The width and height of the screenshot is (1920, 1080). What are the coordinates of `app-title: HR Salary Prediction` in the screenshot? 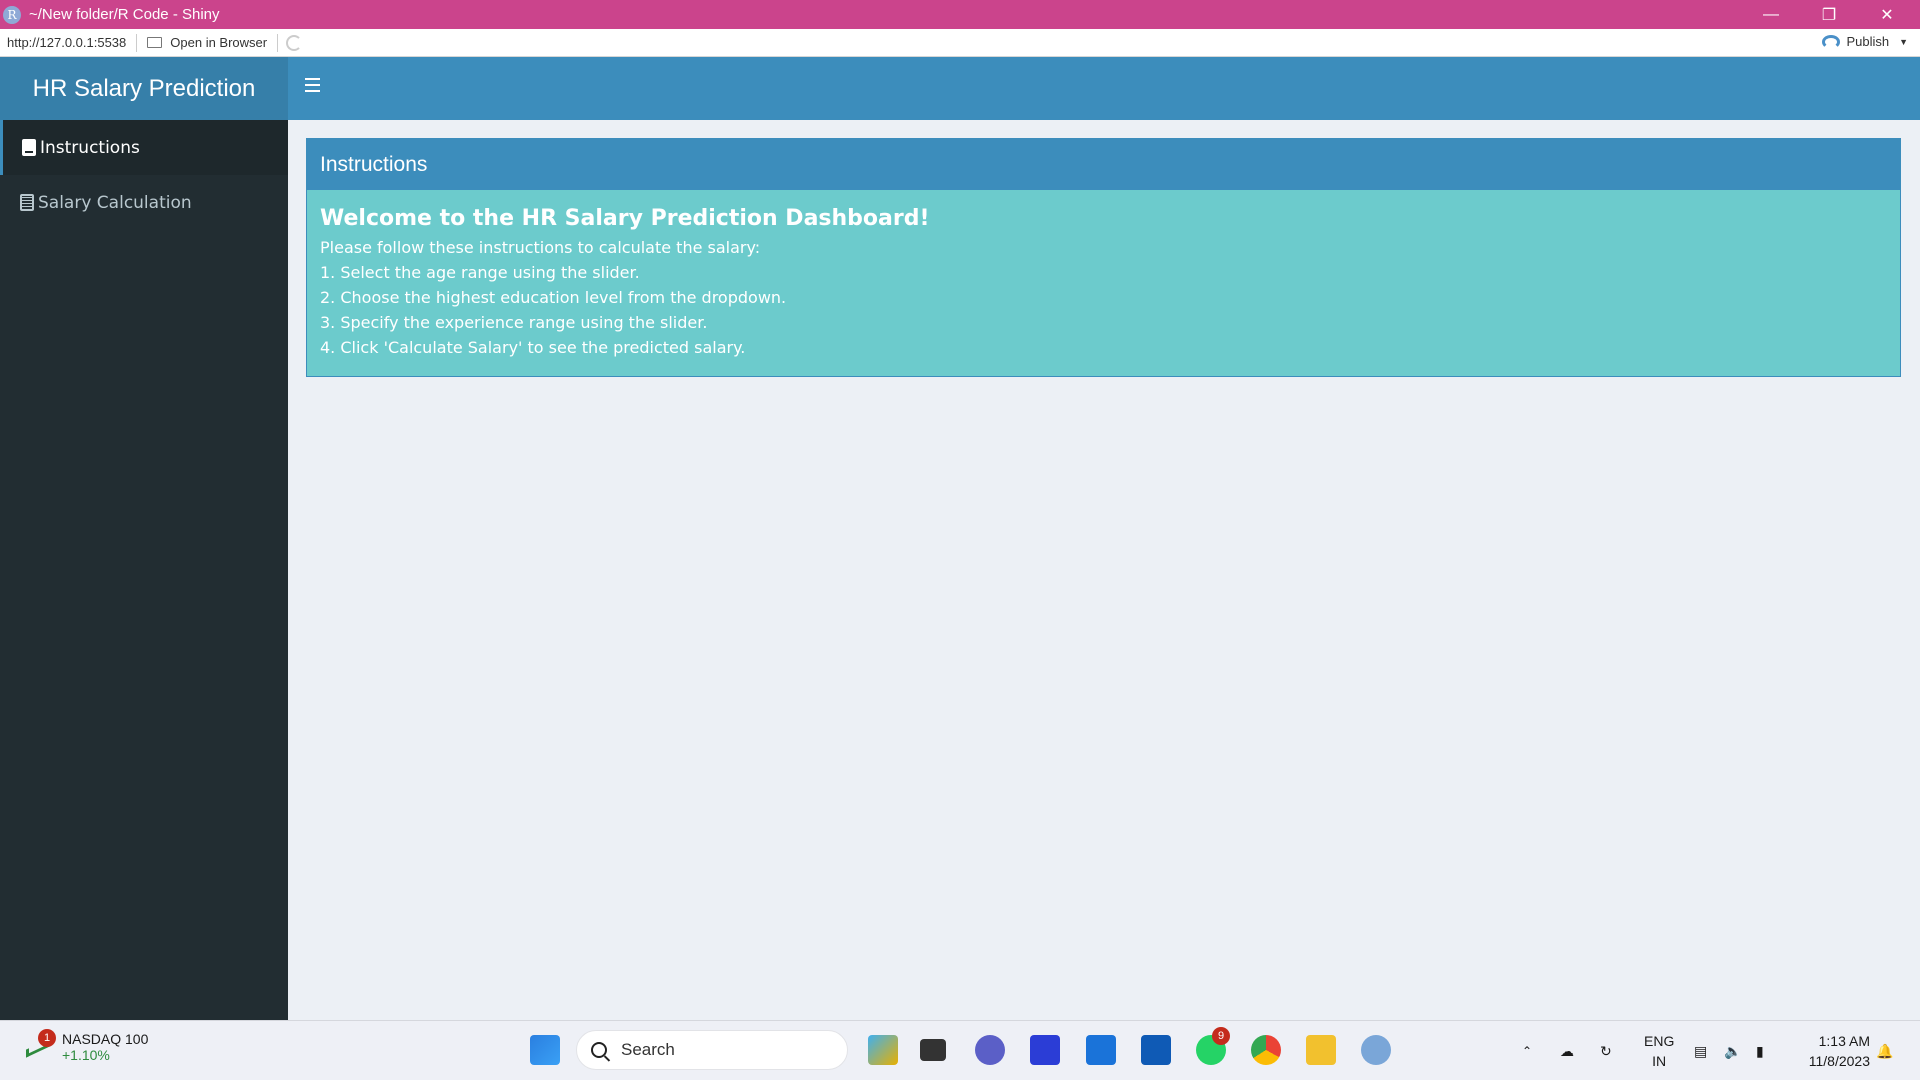 It's located at (144, 88).